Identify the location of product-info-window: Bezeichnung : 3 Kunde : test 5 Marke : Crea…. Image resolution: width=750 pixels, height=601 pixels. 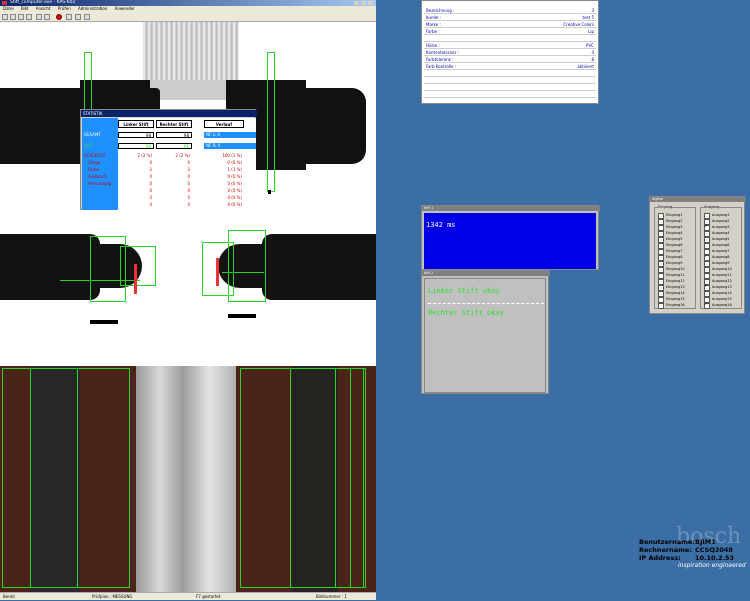
(510, 52).